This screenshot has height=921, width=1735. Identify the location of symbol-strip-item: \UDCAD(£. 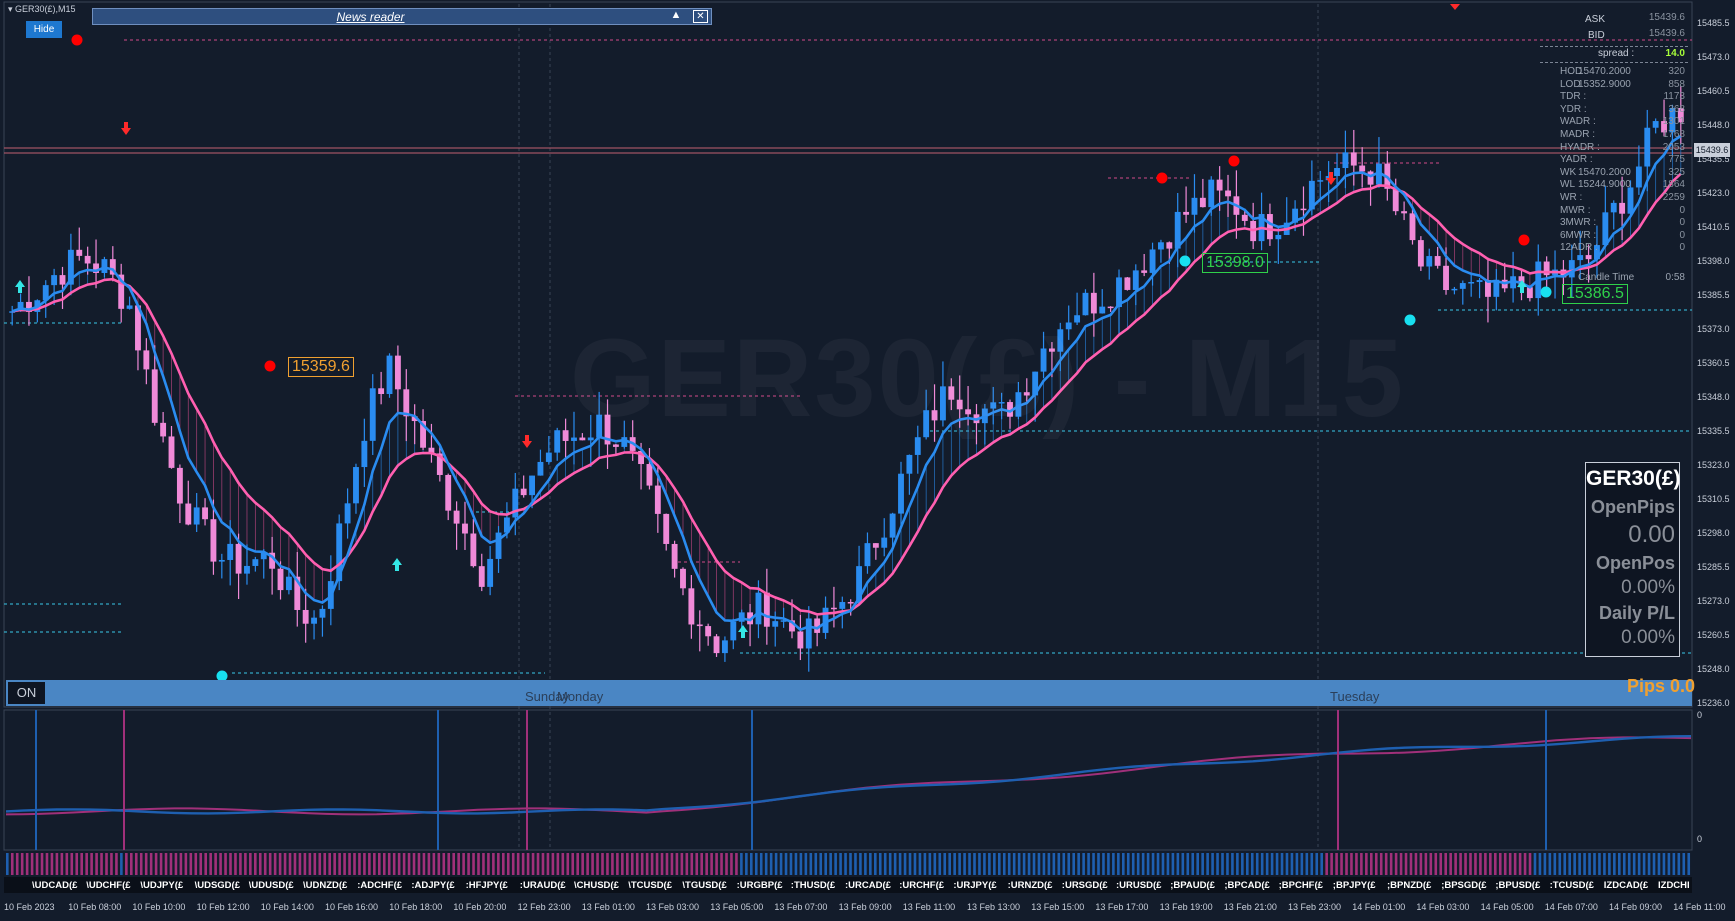
(54, 885).